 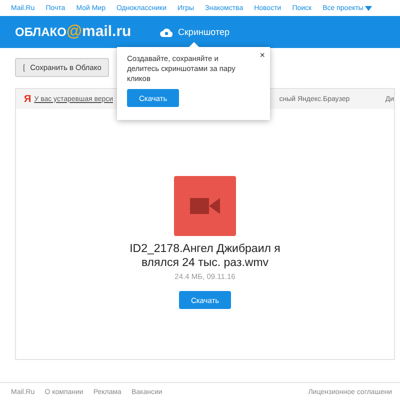 What do you see at coordinates (205, 256) in the screenshot?
I see `file-name: ID2_2178.Ангел Джибраил я влялся 24 тыс. раз.wmv` at bounding box center [205, 256].